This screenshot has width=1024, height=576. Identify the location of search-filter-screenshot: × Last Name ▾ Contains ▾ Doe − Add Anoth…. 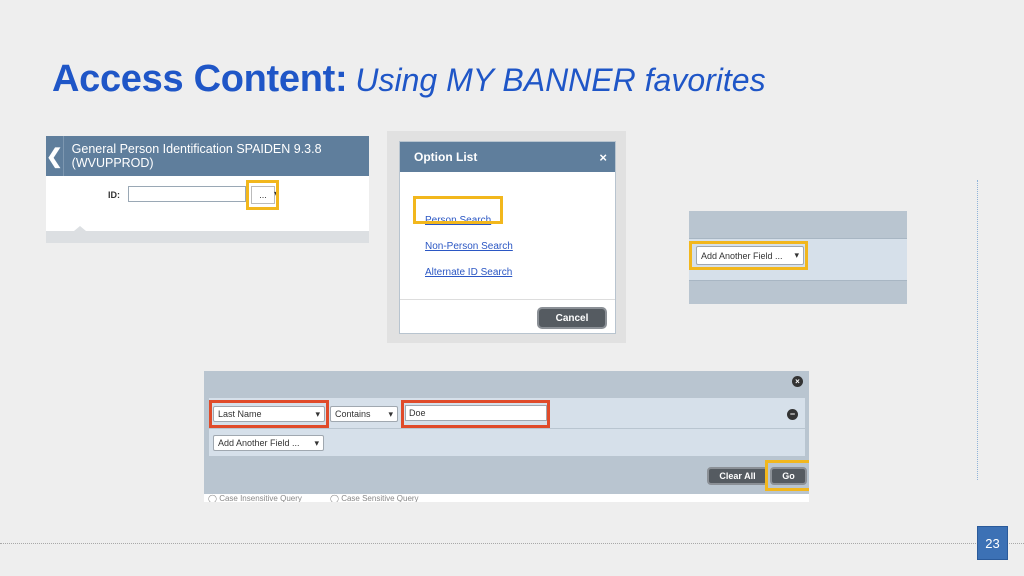
(506, 436).